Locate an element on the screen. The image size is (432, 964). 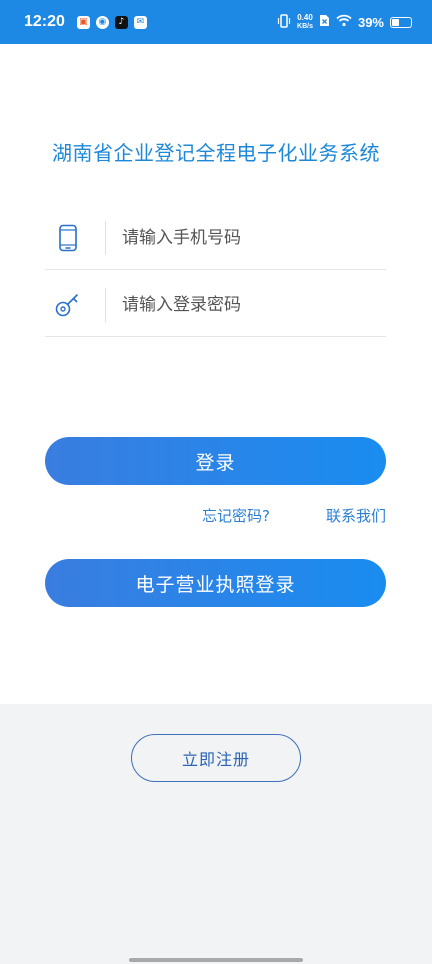
weibo-icon: ◉ is located at coordinates (102, 22).